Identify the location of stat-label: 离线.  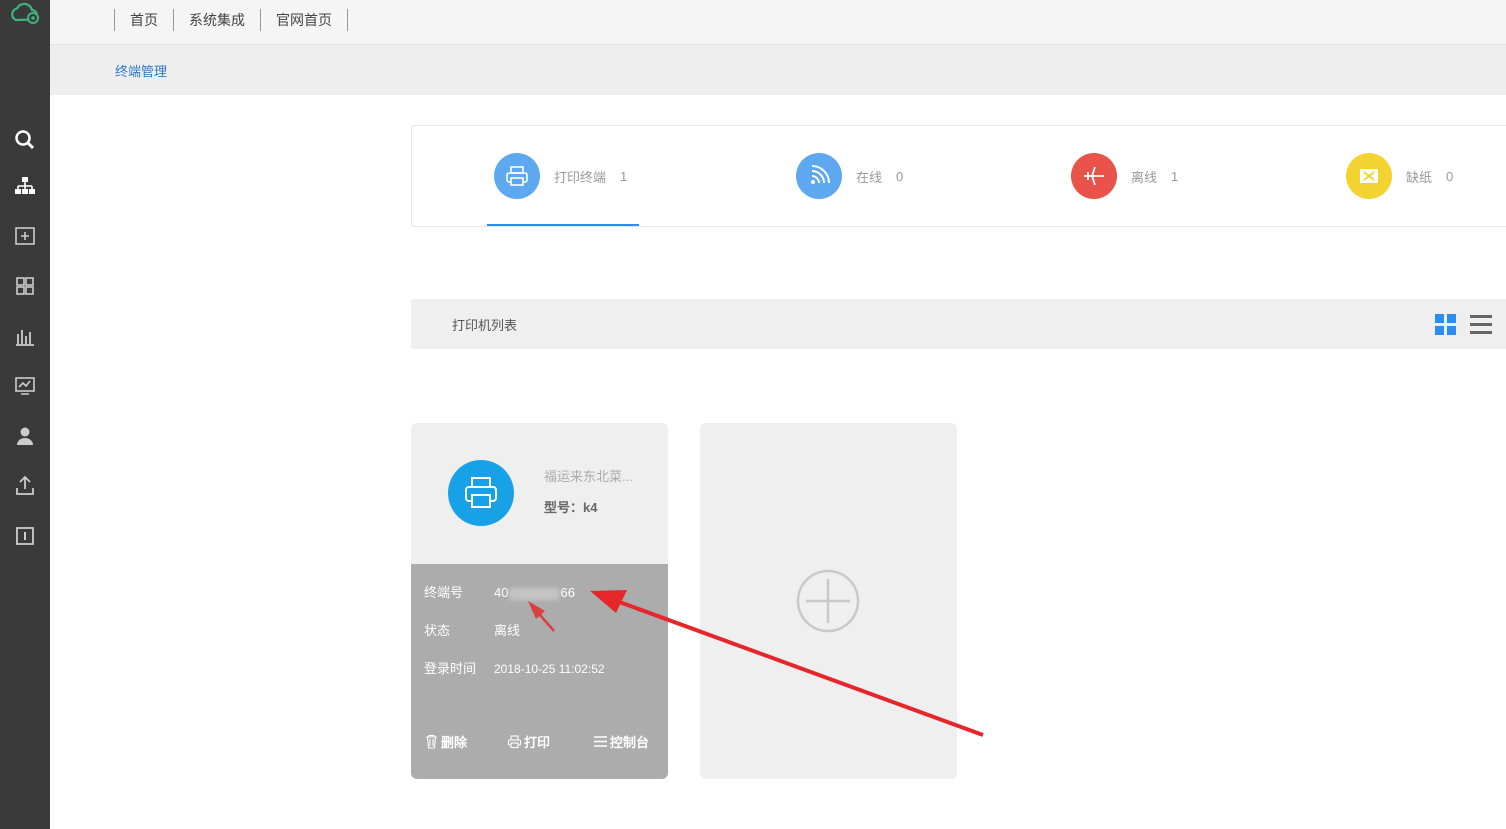
(1144, 177).